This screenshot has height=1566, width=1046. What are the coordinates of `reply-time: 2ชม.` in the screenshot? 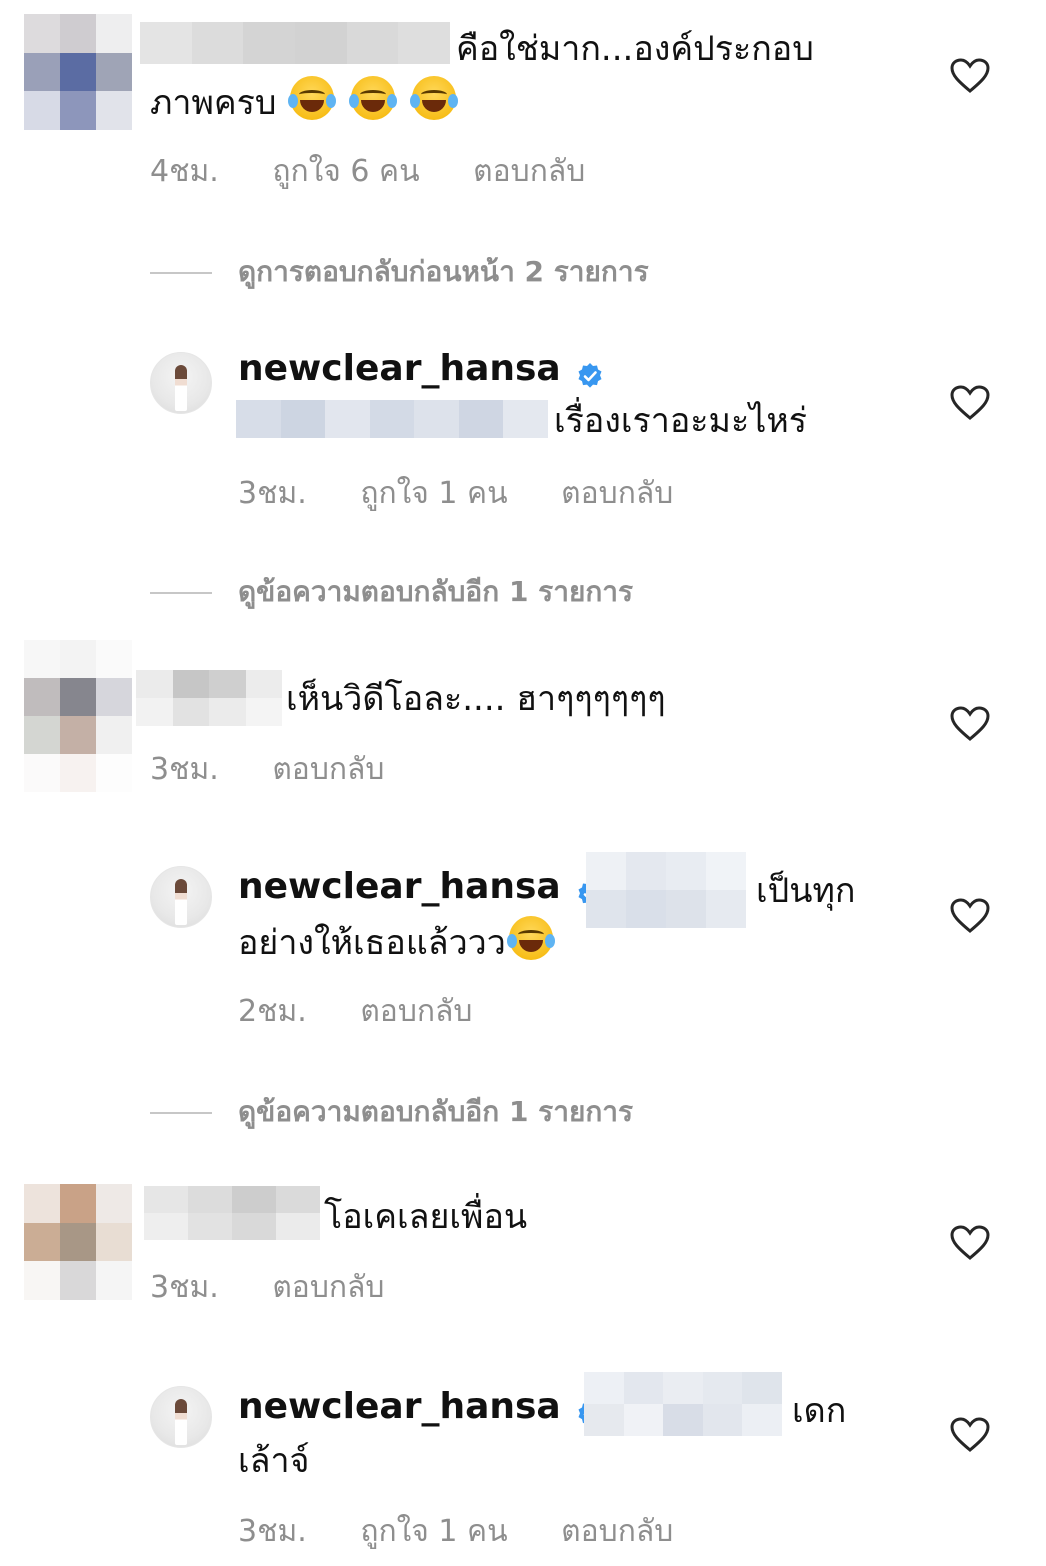 It's located at (272, 1011).